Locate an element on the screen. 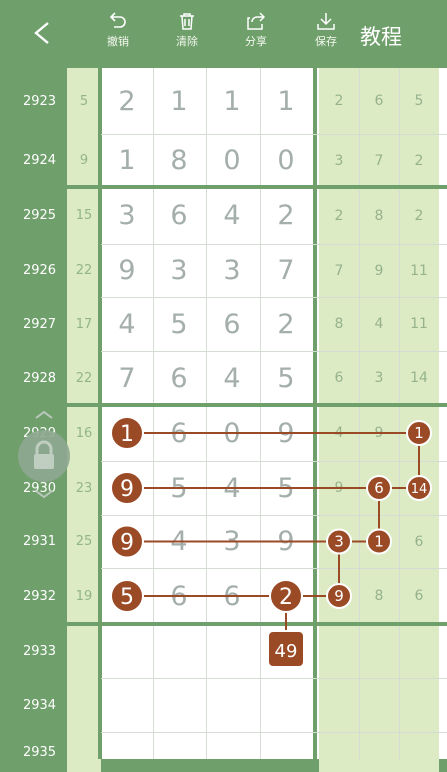  sum-cell: 17 is located at coordinates (84, 324).